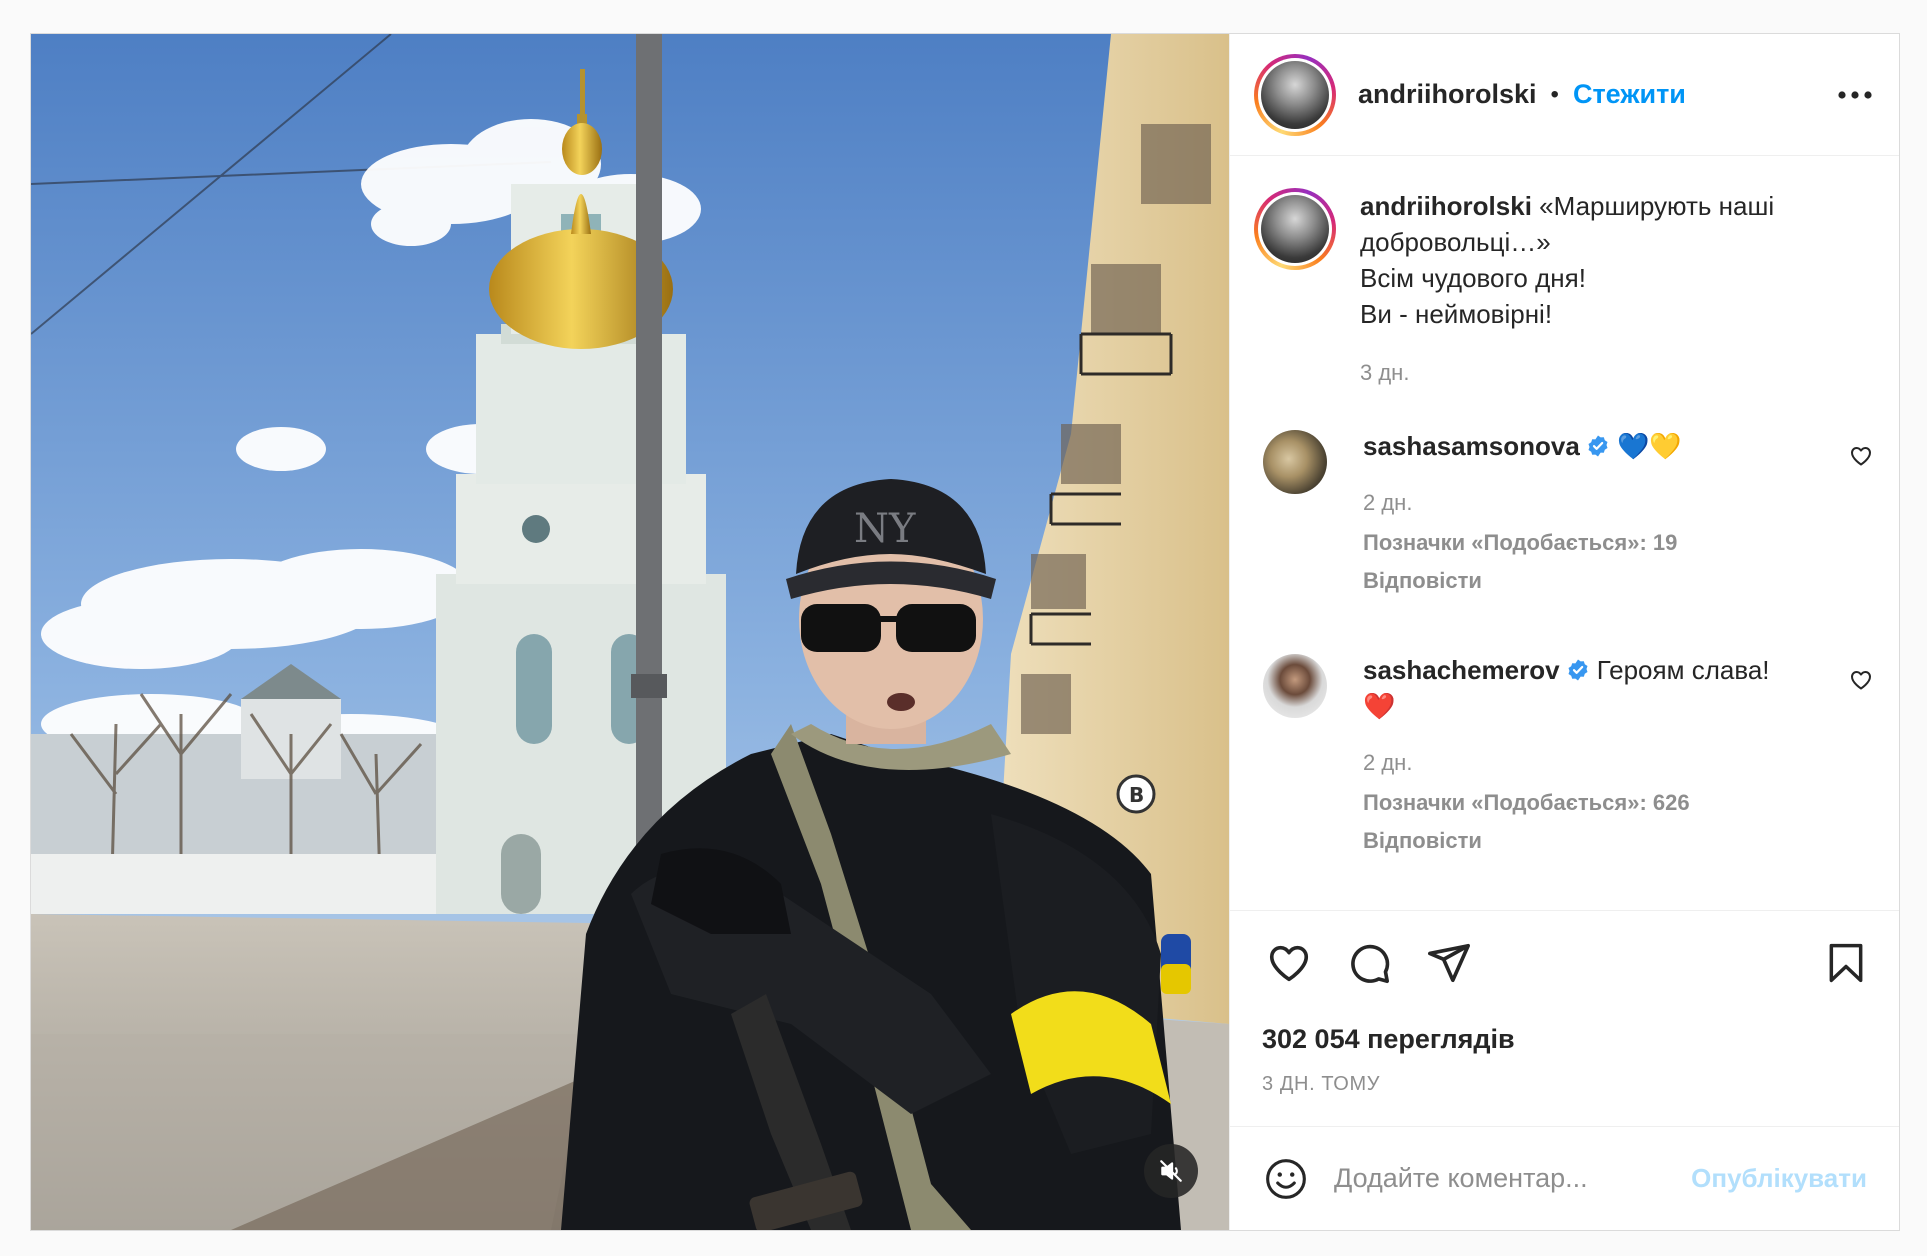  I want to click on bookmark-icon, so click(1846, 962).